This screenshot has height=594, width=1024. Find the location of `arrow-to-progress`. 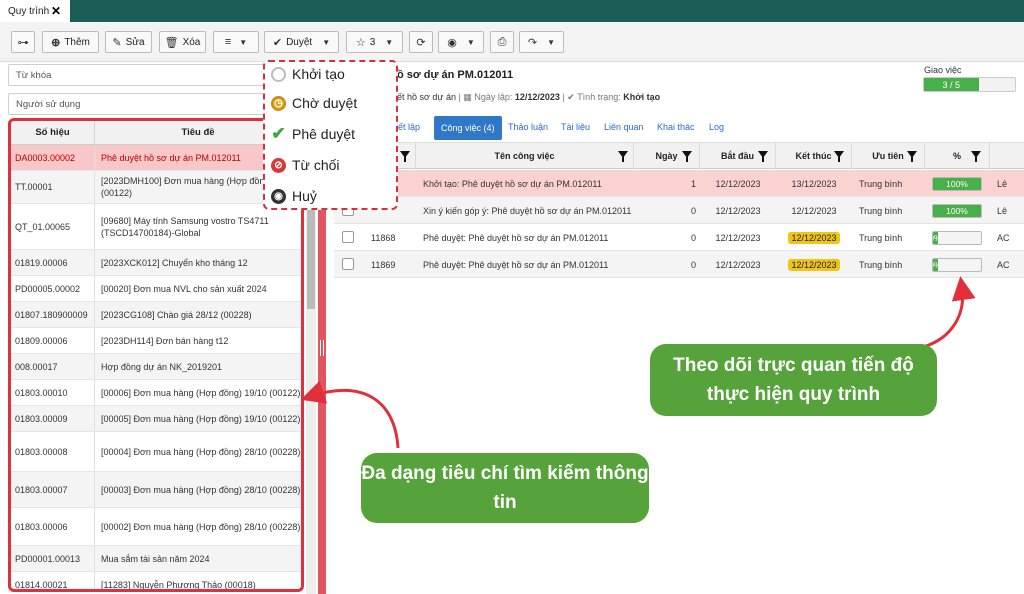

arrow-to-progress is located at coordinates (950, 312).